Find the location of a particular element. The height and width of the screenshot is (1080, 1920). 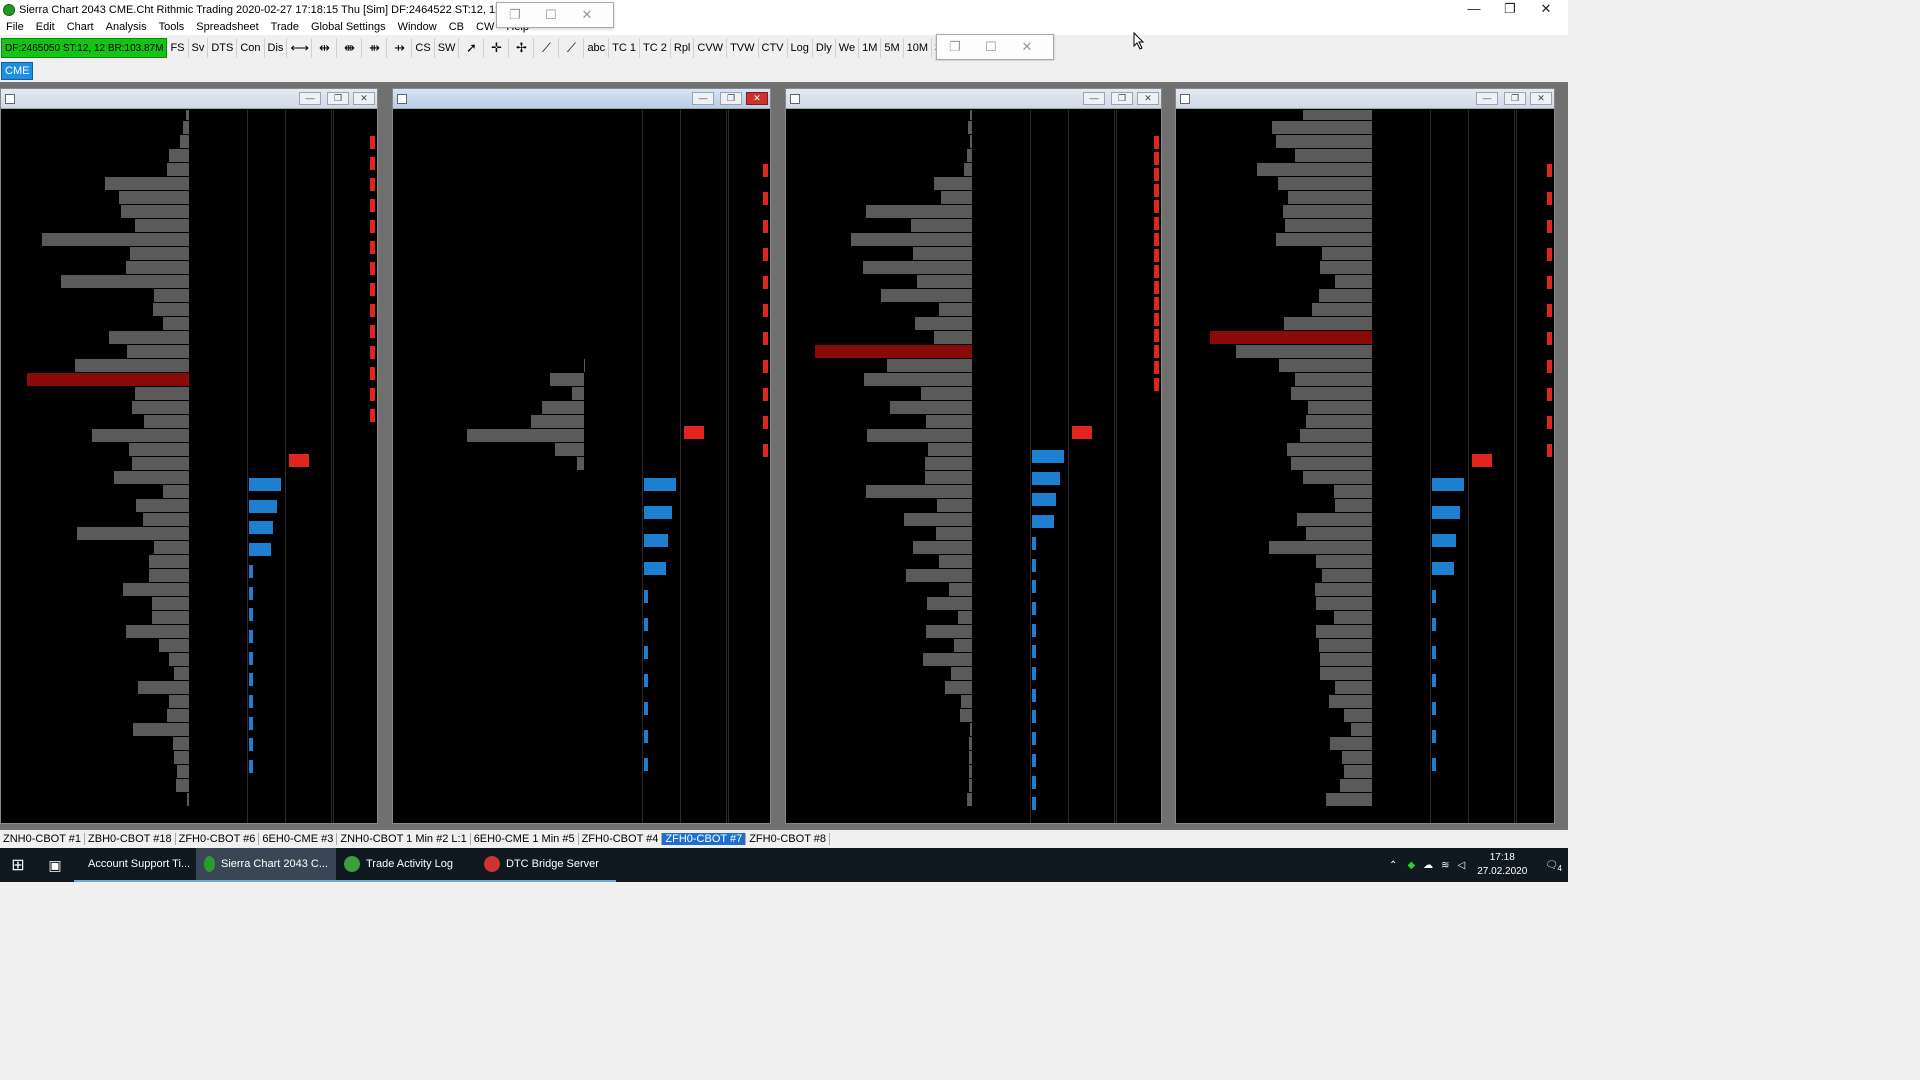

chart-tab: ZBH0-CBOT #18 is located at coordinates (130, 839).